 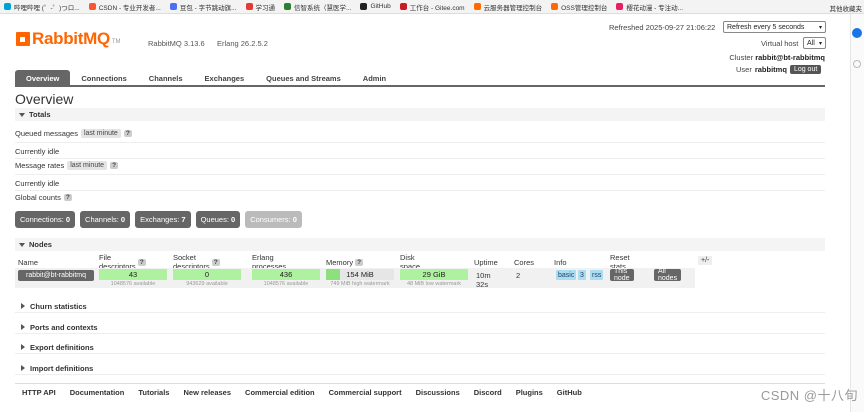 What do you see at coordinates (811, 43) in the screenshot?
I see `vhost-select-value: All` at bounding box center [811, 43].